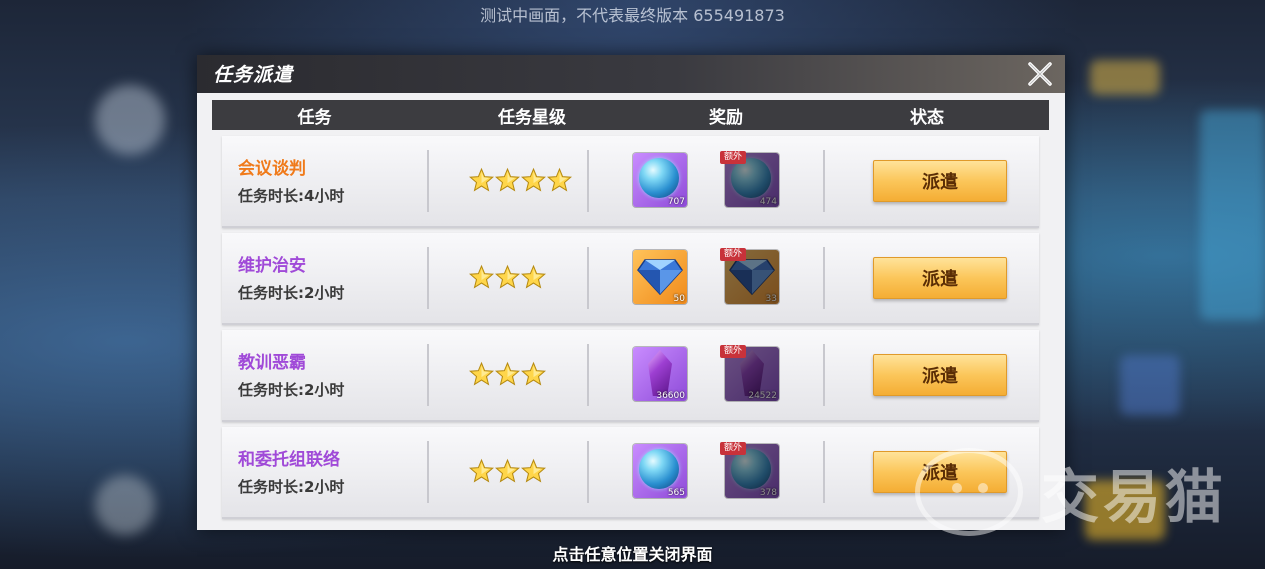 This screenshot has height=569, width=1265. I want to click on extra-reward-quantity: 33, so click(771, 299).